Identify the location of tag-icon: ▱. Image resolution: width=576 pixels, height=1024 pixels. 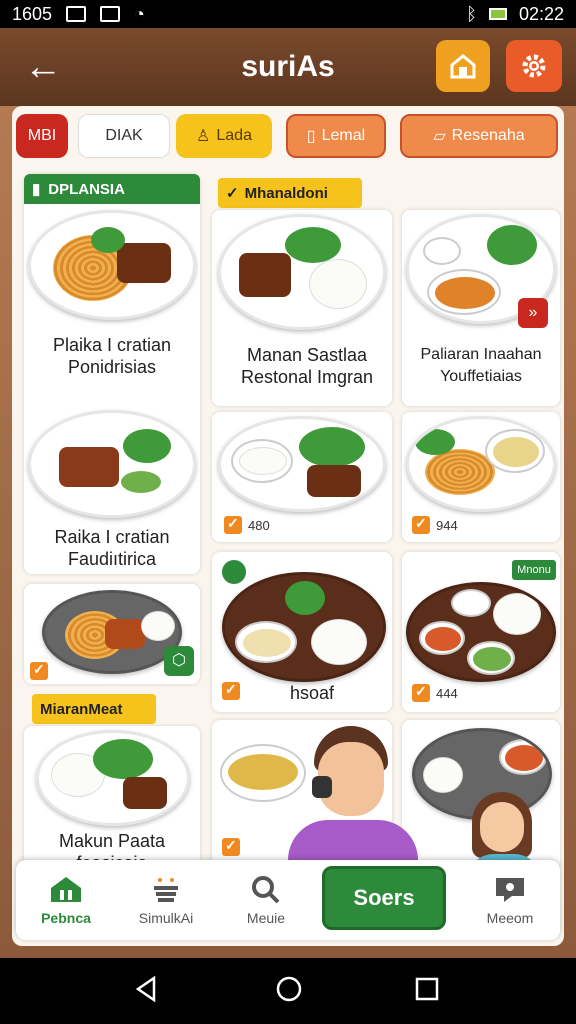
(439, 136).